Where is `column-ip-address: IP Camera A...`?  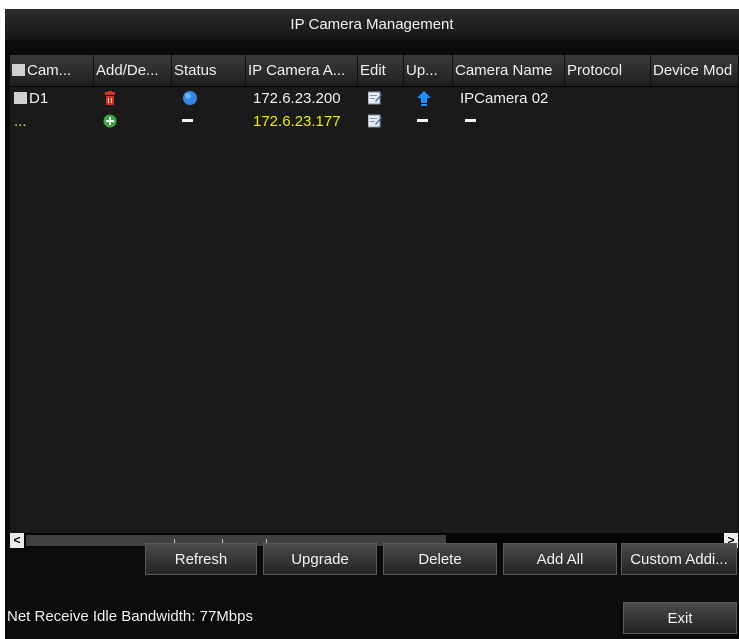
column-ip-address: IP Camera A... is located at coordinates (302, 70).